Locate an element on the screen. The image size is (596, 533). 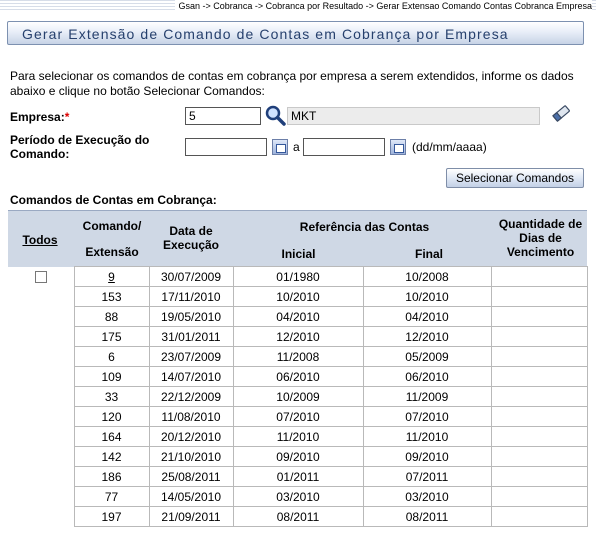
referencia-inicial-cell: 01/1980 is located at coordinates (298, 276).